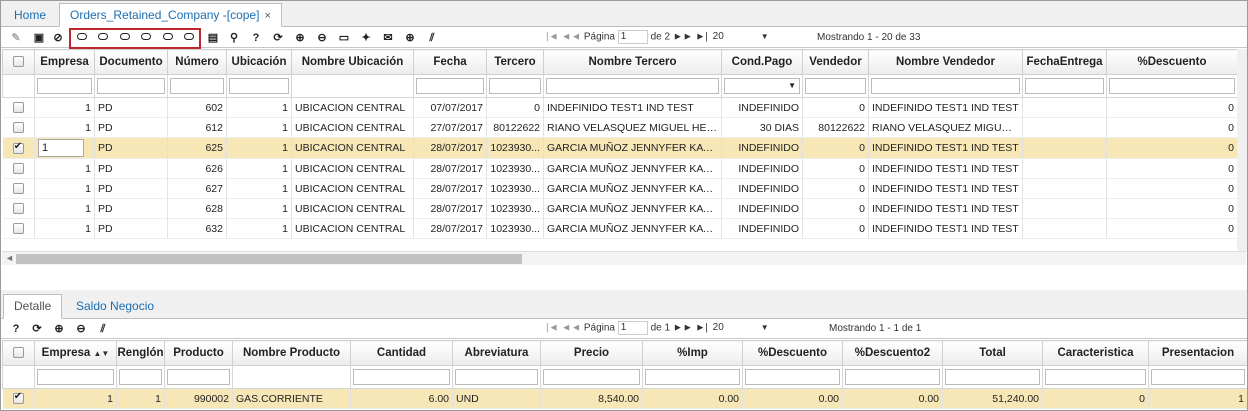  I want to click on col-fecha: Fecha, so click(450, 62).